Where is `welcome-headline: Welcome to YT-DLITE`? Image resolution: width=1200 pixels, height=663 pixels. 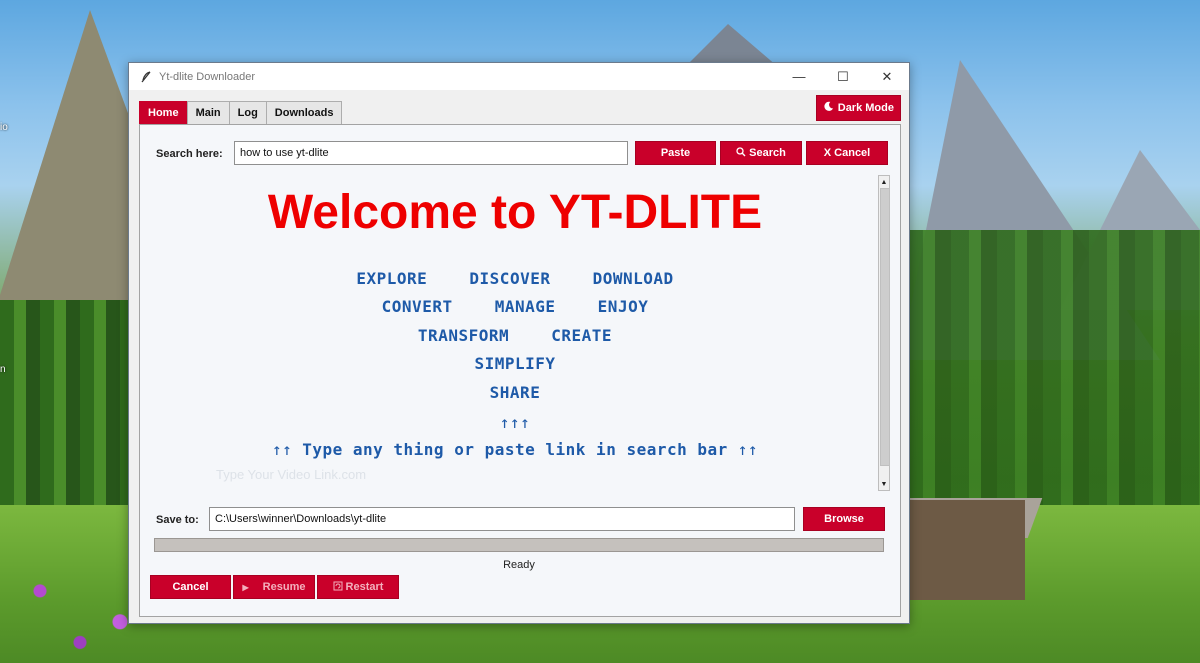 welcome-headline: Welcome to YT-DLITE is located at coordinates (515, 212).